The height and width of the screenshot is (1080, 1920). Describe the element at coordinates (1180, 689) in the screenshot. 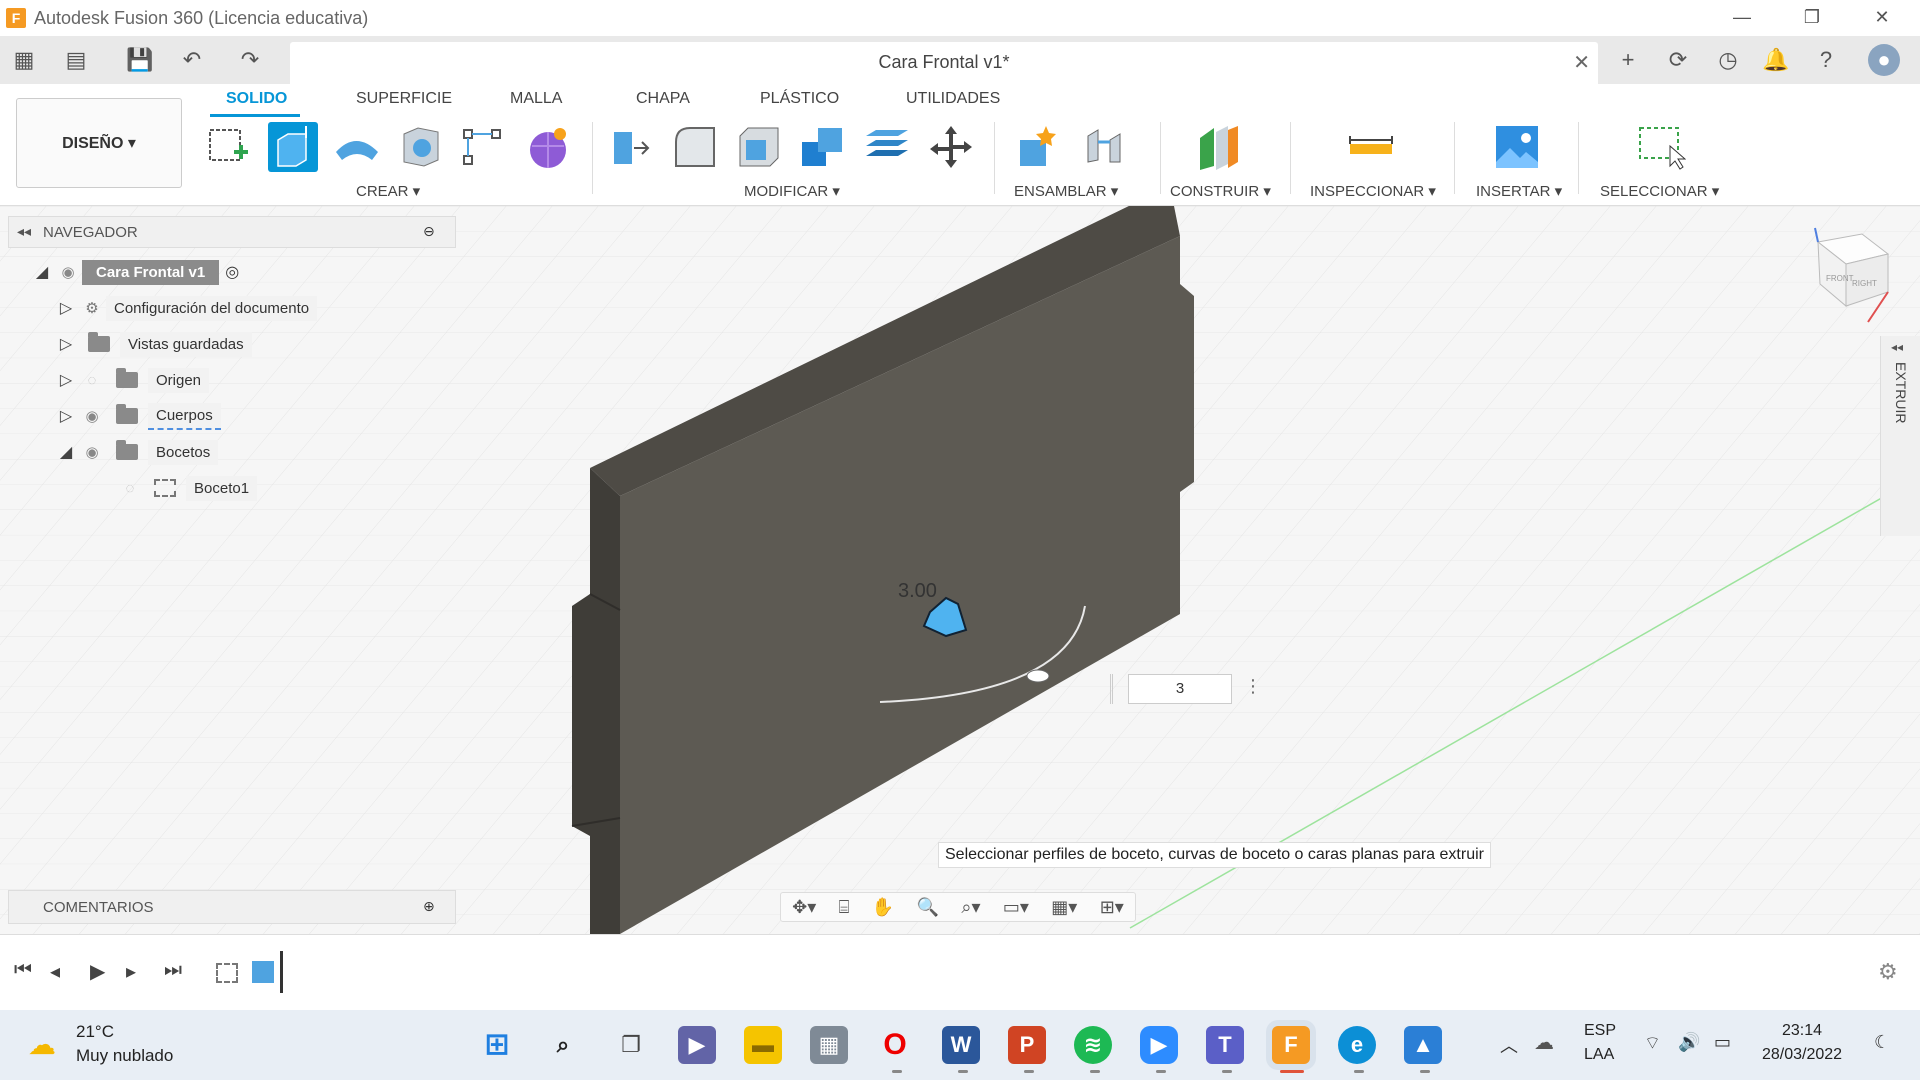

I see `extrude-distance-input: 3` at that location.